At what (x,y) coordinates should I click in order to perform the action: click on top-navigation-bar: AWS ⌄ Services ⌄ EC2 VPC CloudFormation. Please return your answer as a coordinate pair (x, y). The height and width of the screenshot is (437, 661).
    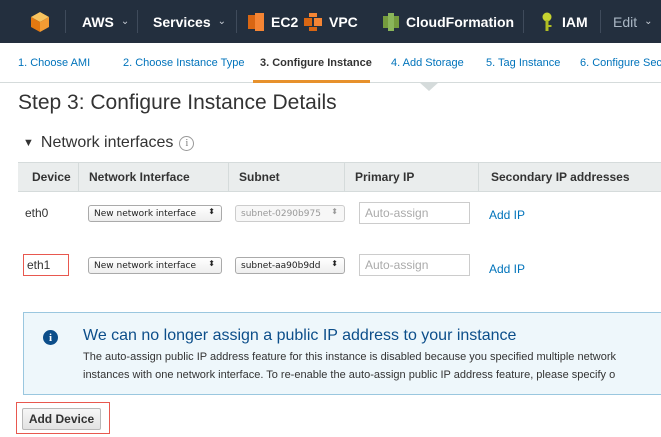
    Looking at the image, I should click on (330, 21).